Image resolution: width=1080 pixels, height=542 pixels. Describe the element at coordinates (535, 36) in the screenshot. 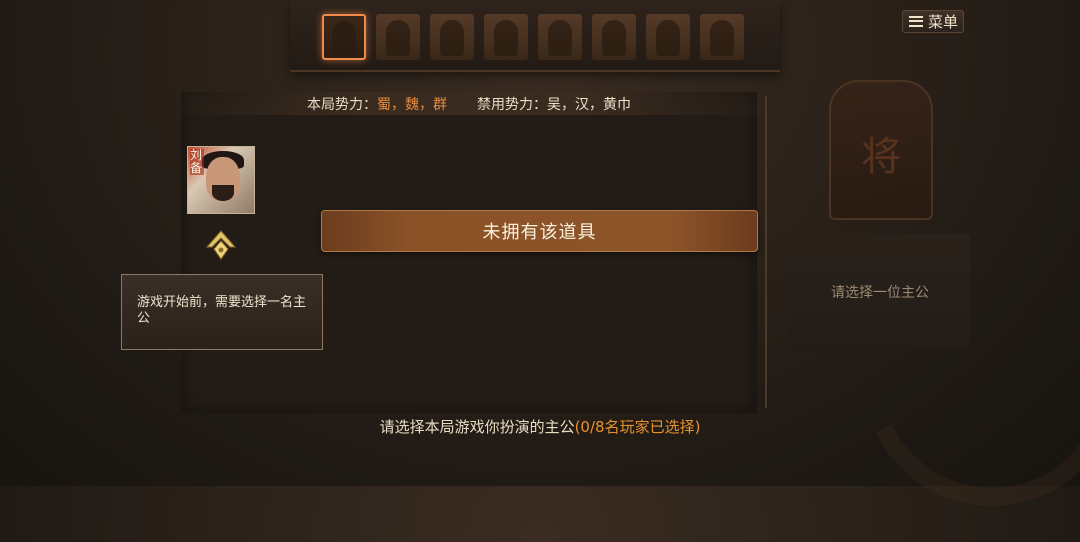

I see `player-seat-bar` at that location.